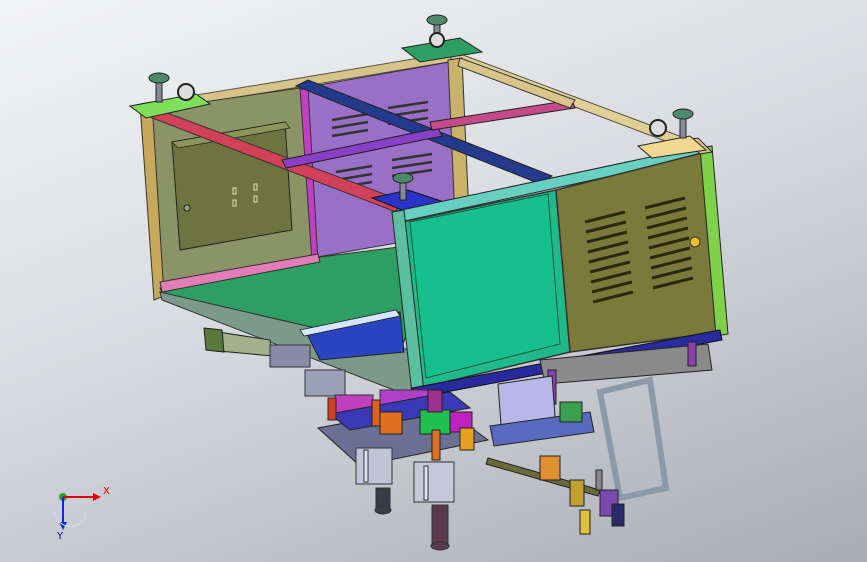 The image size is (867, 562). I want to click on green-part, so click(571, 412).